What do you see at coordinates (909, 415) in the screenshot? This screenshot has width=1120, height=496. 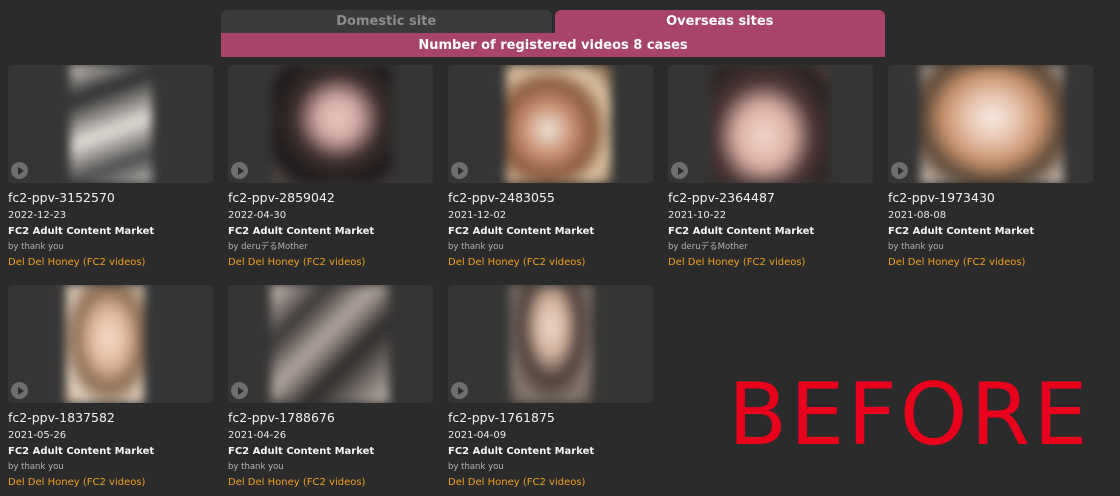 I see `before-watermark: BEFORE` at bounding box center [909, 415].